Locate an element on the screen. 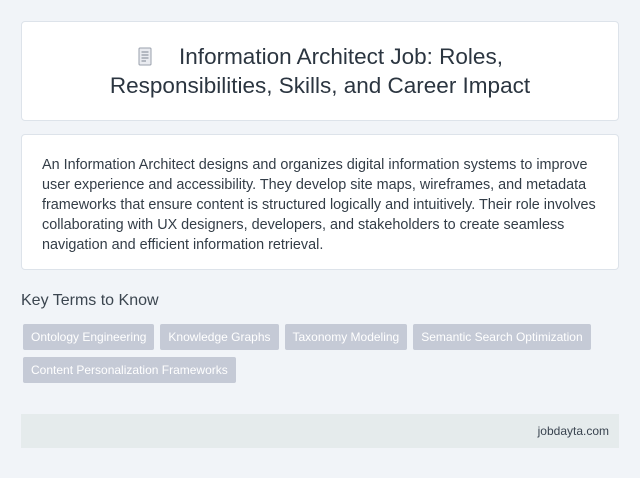 This screenshot has height=478, width=640. tag: Taxonomy Modeling is located at coordinates (346, 337).